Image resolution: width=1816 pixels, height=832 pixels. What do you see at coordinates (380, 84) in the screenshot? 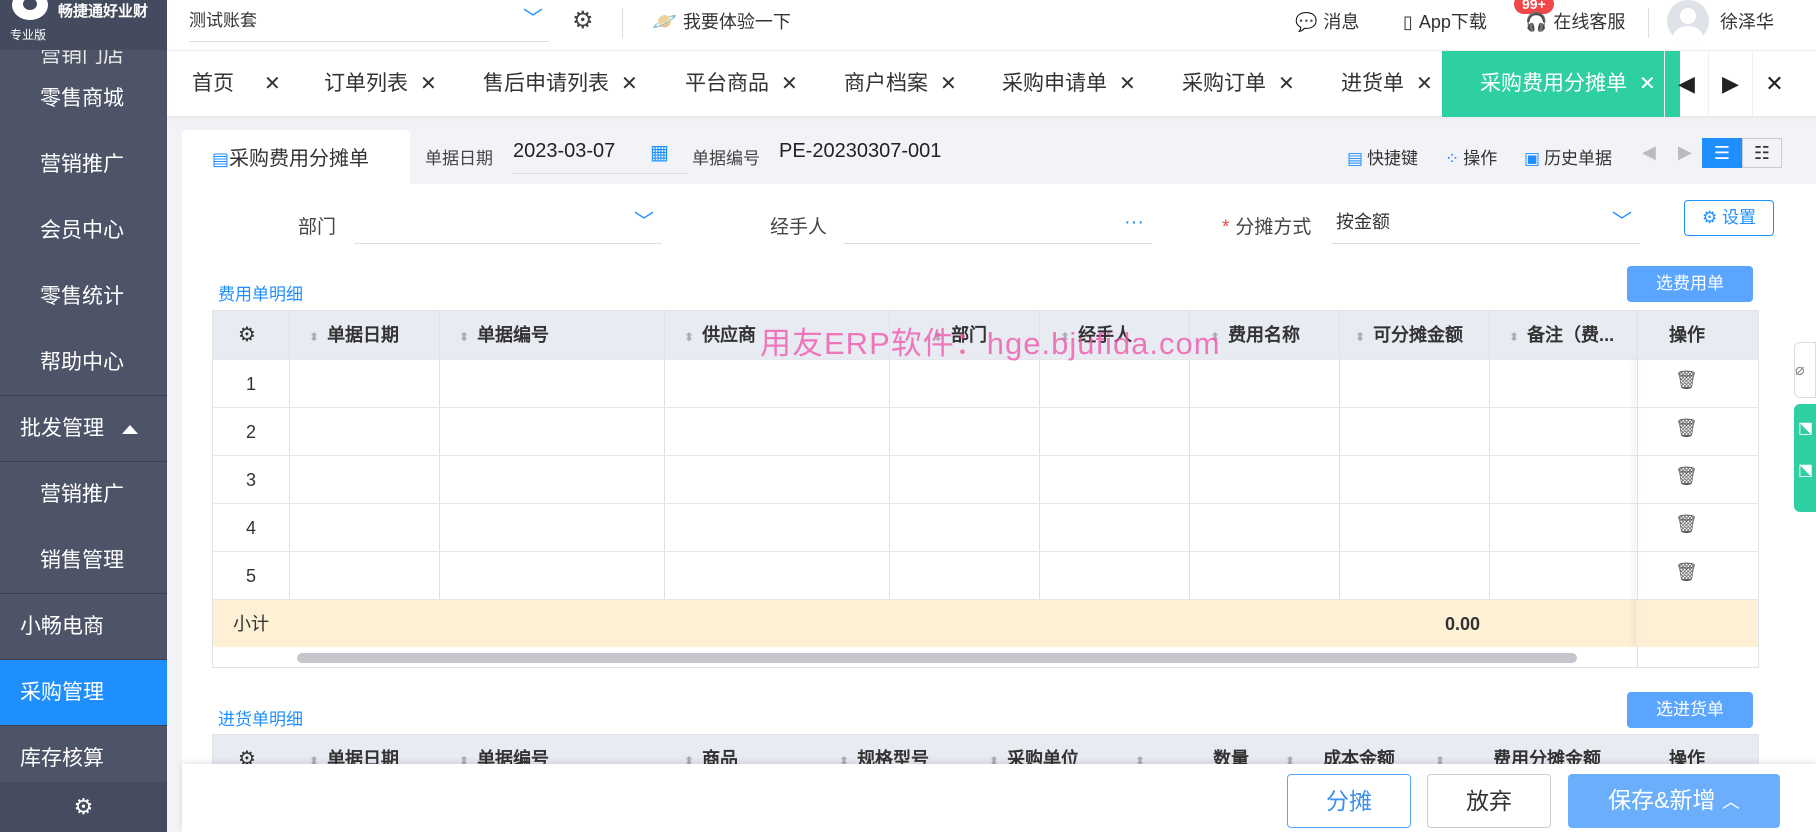
I see `tab-order-list: 订单列表 ✕` at bounding box center [380, 84].